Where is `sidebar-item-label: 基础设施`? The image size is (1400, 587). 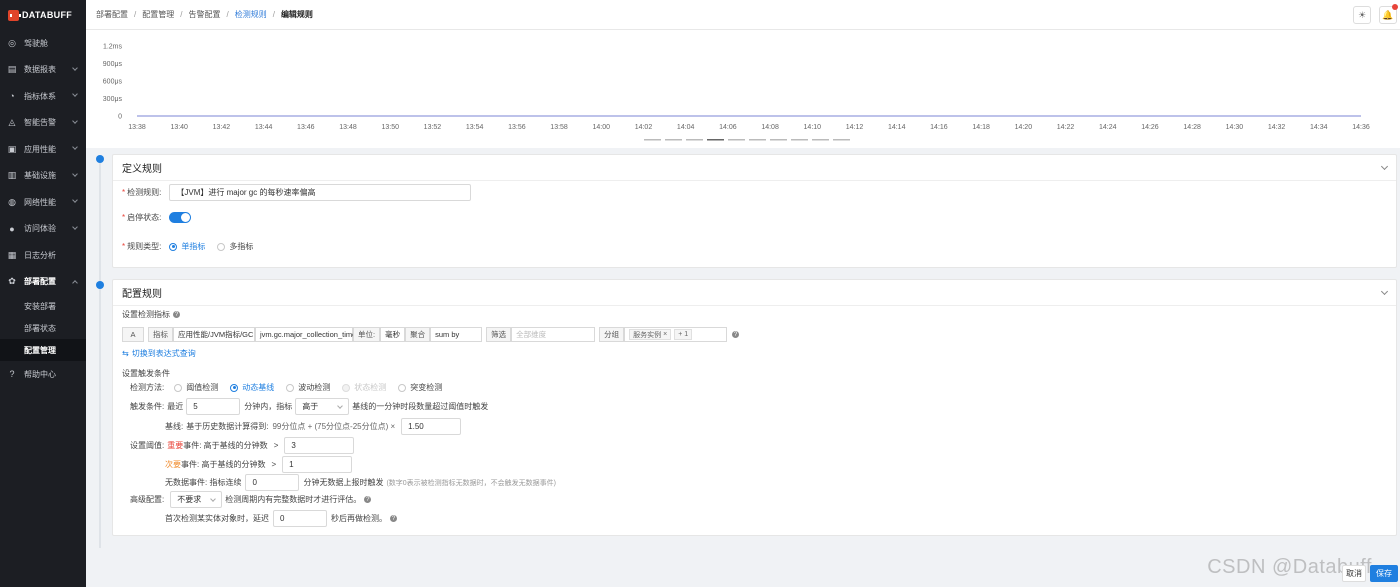
sidebar-item-label: 基础设施 is located at coordinates (40, 176).